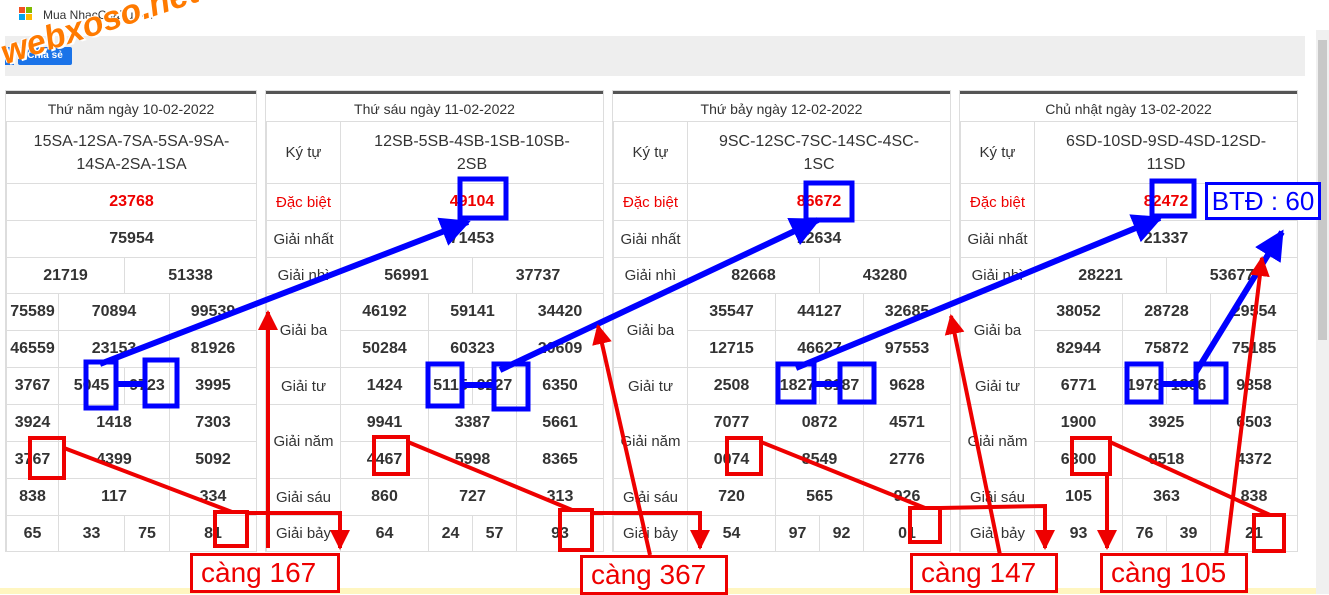  What do you see at coordinates (1263, 201) in the screenshot?
I see `btd-label: BTĐ : 60` at bounding box center [1263, 201].